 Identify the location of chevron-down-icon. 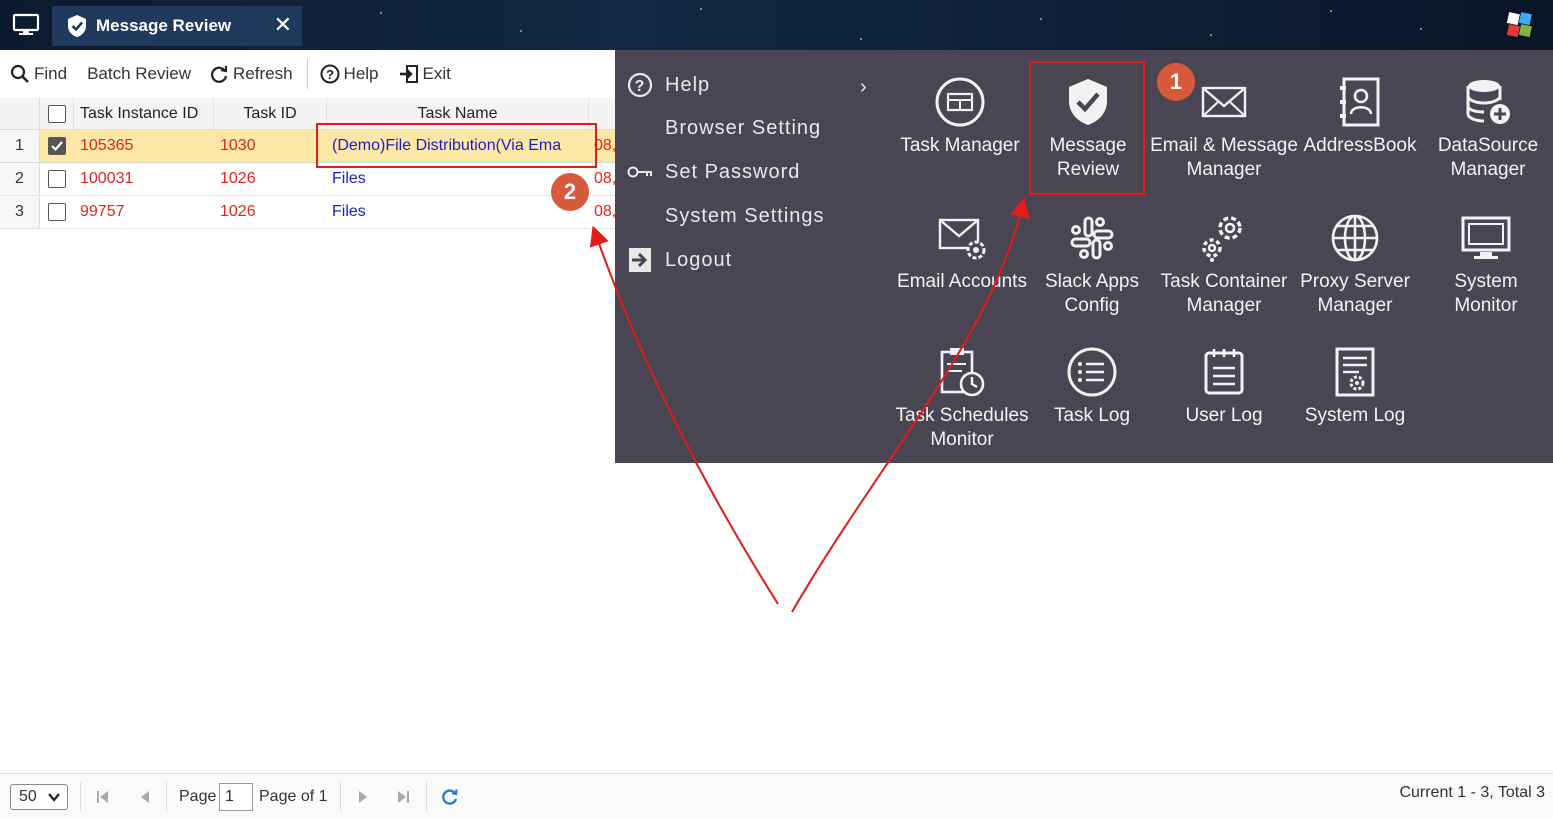
(54, 797).